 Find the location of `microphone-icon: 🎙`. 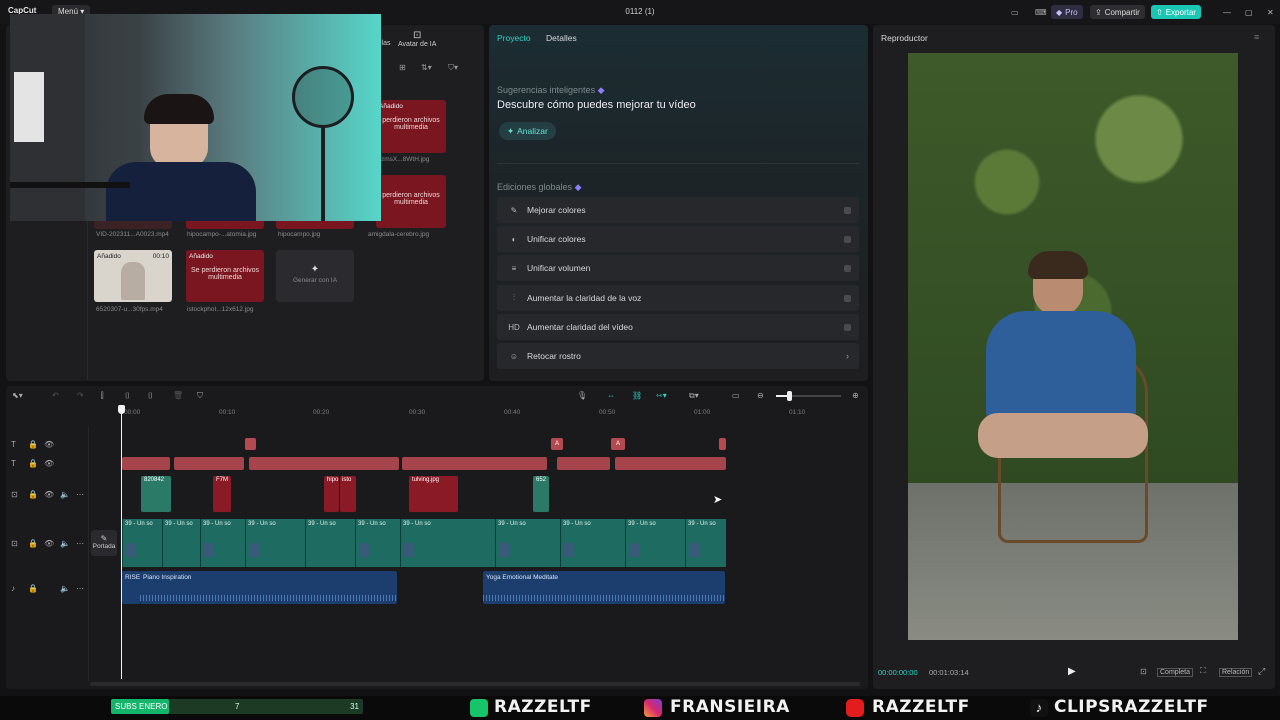

microphone-icon: 🎙 is located at coordinates (582, 395).